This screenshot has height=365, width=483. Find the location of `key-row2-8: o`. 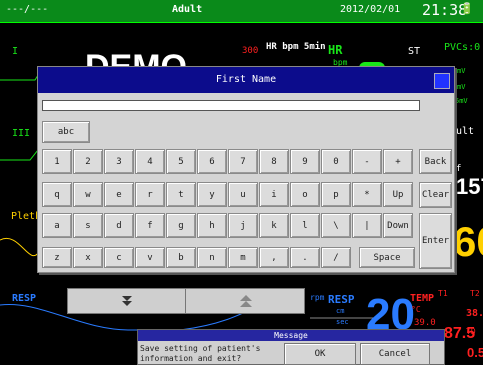

key-row2-8: o is located at coordinates (305, 194).